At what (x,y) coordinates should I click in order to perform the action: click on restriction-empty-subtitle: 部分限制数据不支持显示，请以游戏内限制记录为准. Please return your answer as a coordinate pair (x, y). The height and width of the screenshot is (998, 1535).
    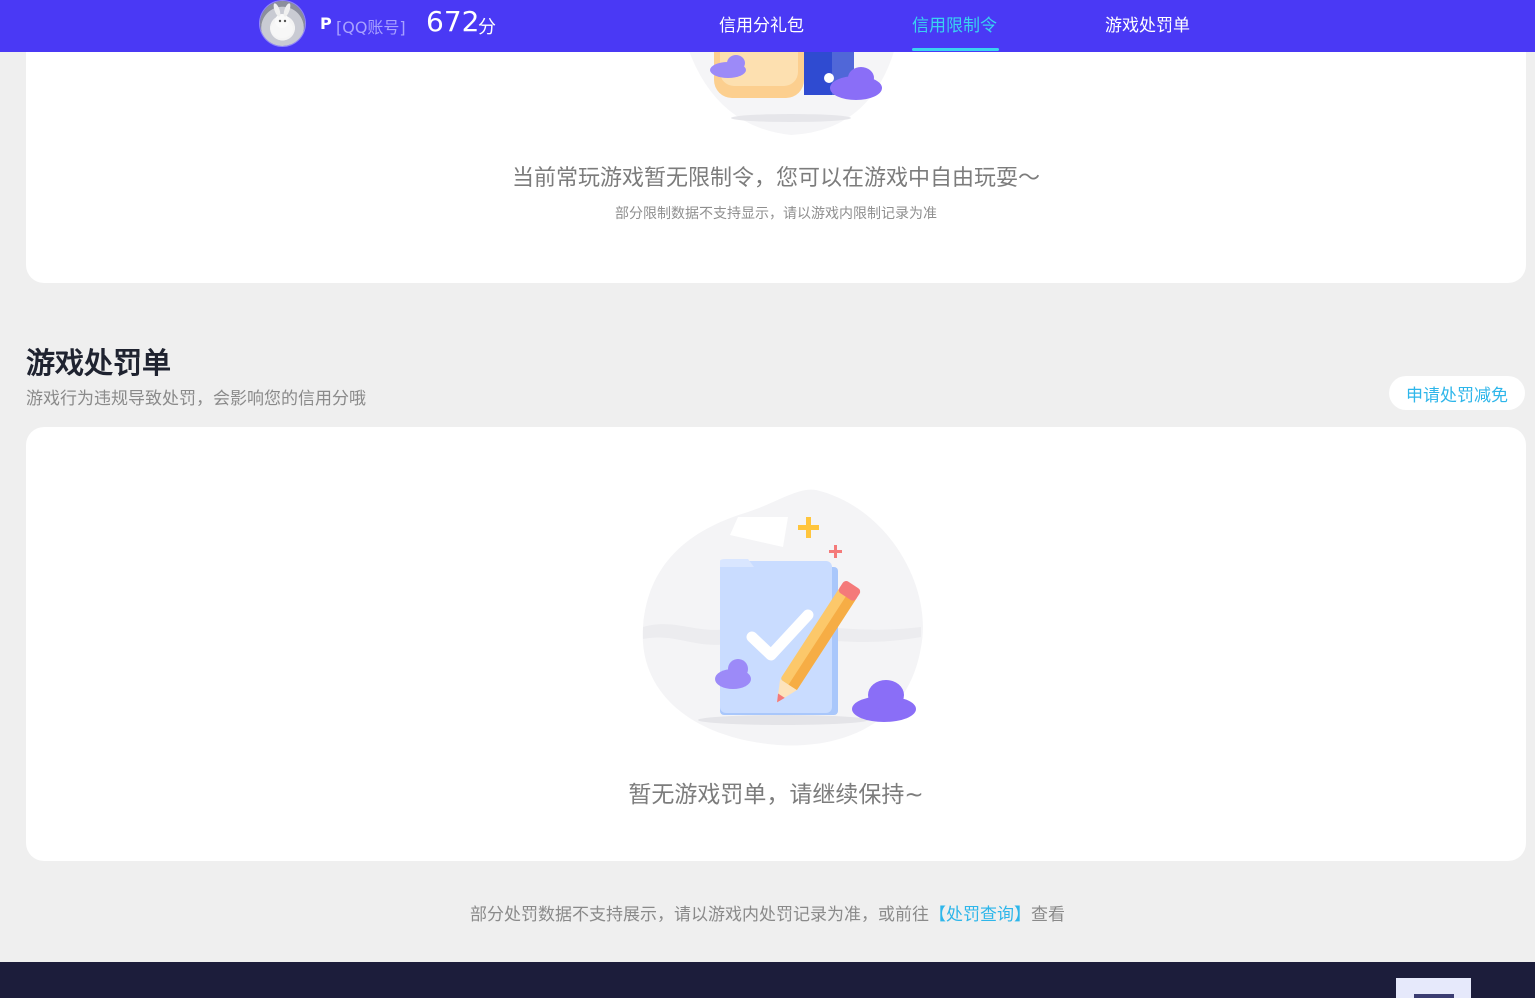
    Looking at the image, I should click on (776, 214).